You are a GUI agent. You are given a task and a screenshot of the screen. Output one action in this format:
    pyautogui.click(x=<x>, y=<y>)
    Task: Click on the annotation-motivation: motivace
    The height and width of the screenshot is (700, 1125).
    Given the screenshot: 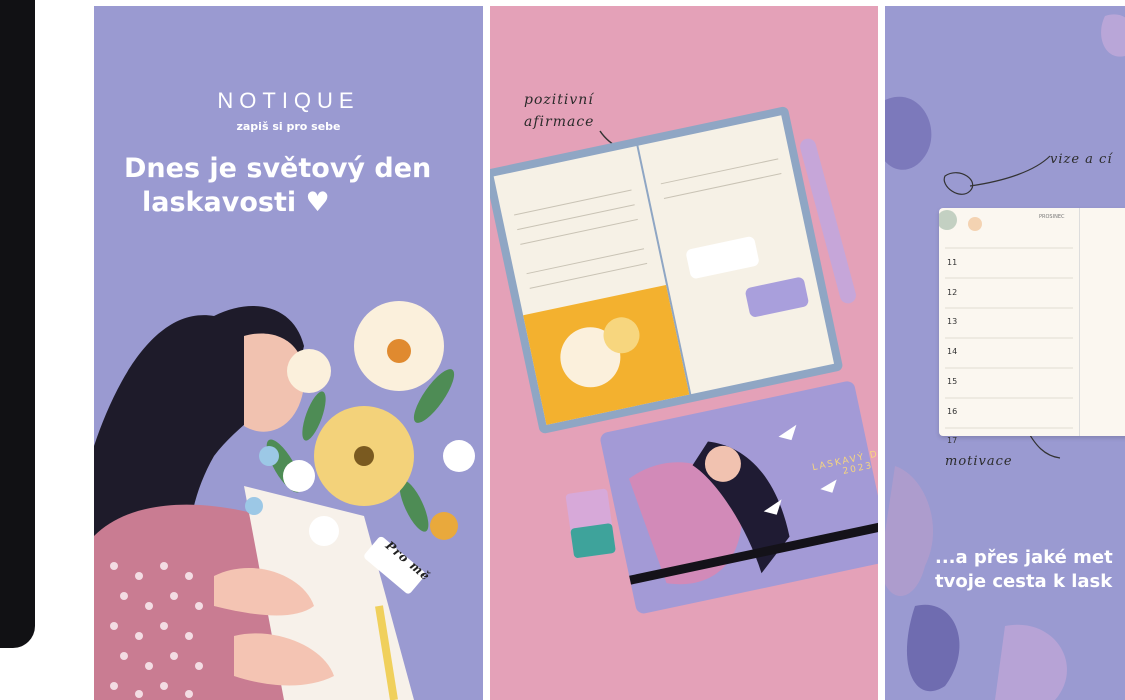 What is the action you would take?
    pyautogui.click(x=979, y=461)
    